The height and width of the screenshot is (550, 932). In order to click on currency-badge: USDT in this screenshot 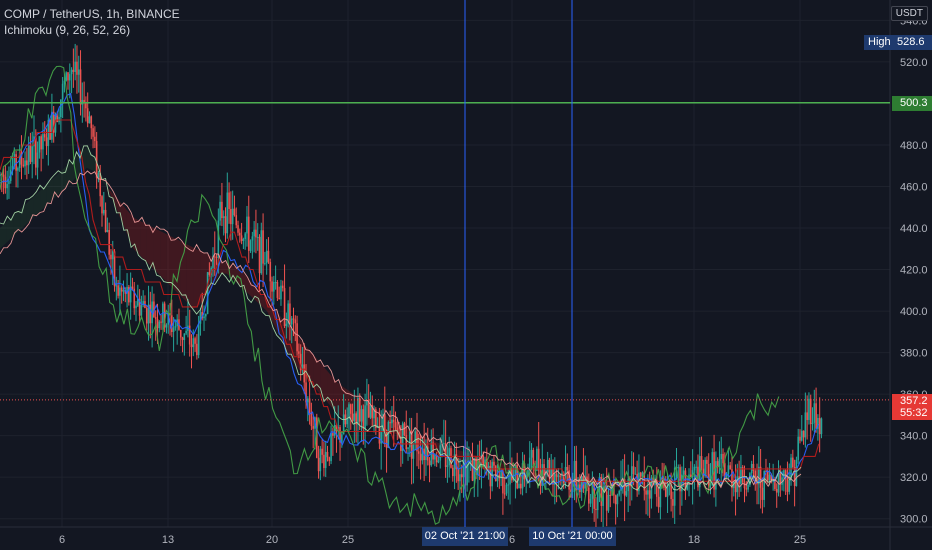, I will do `click(909, 13)`.